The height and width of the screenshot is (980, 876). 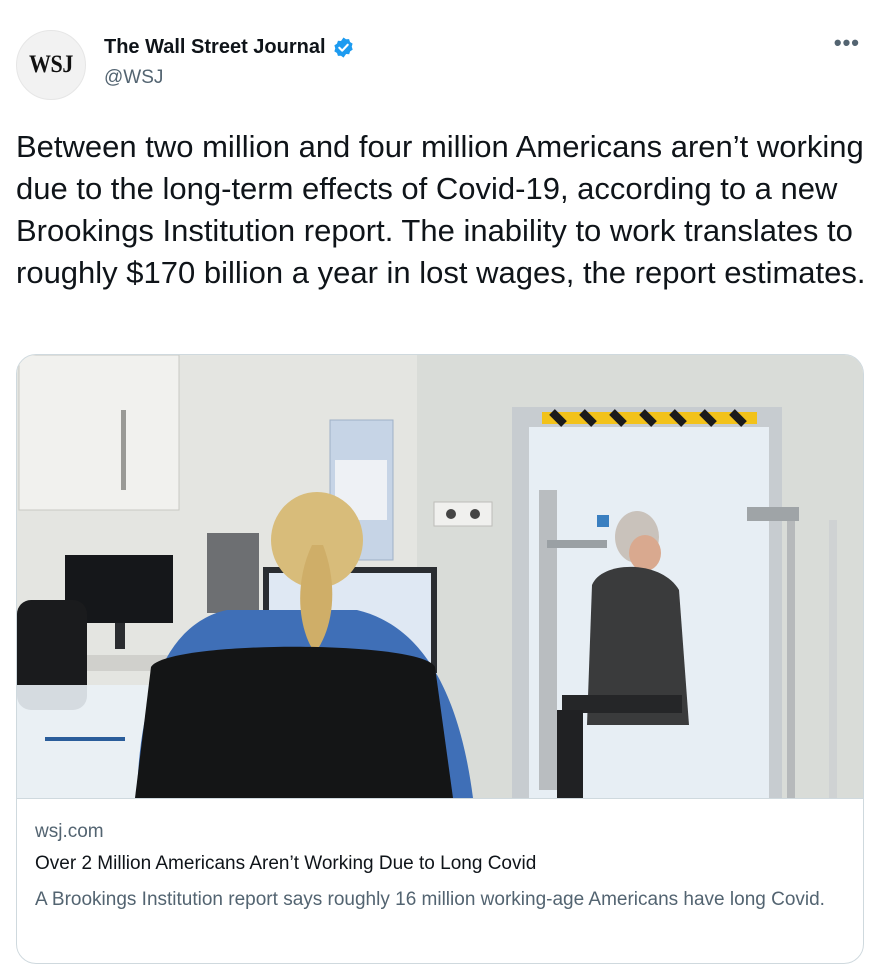 I want to click on display-name: The Wall Street Journal, so click(x=215, y=47).